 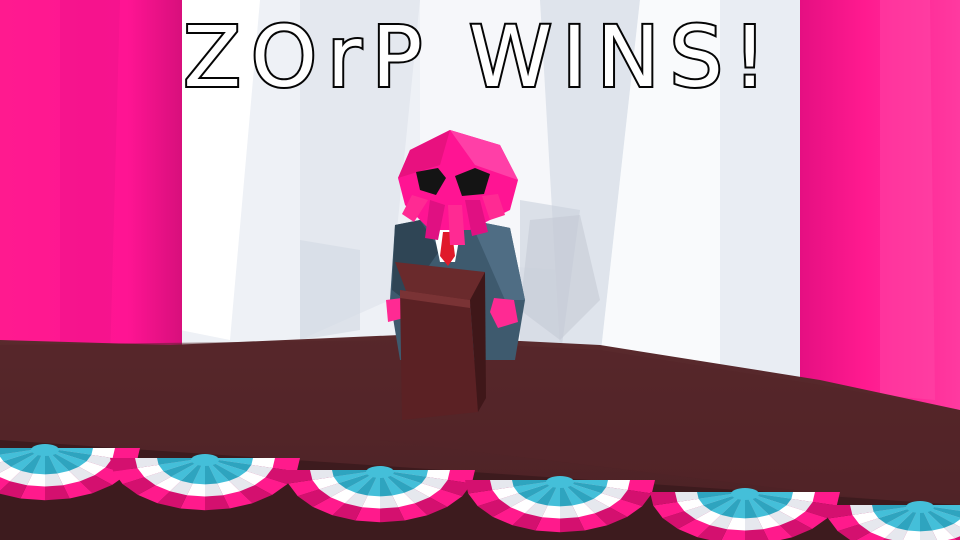 What do you see at coordinates (440, 341) in the screenshot?
I see `podium` at bounding box center [440, 341].